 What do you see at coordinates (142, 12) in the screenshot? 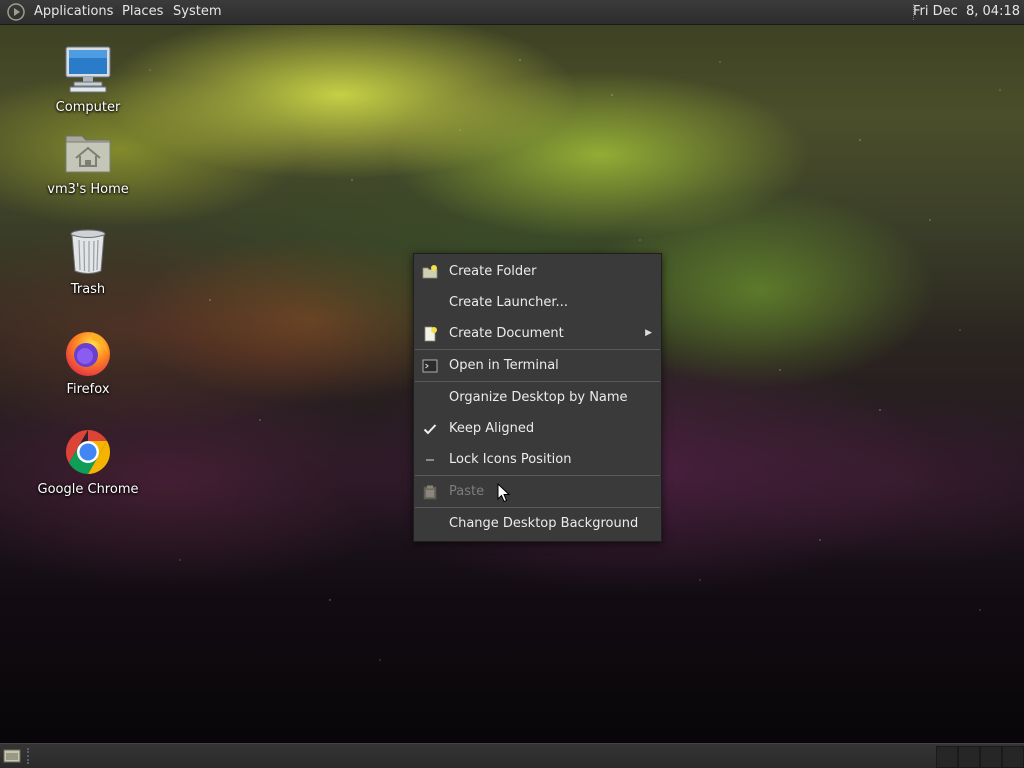
I see `places-menu: Places` at bounding box center [142, 12].